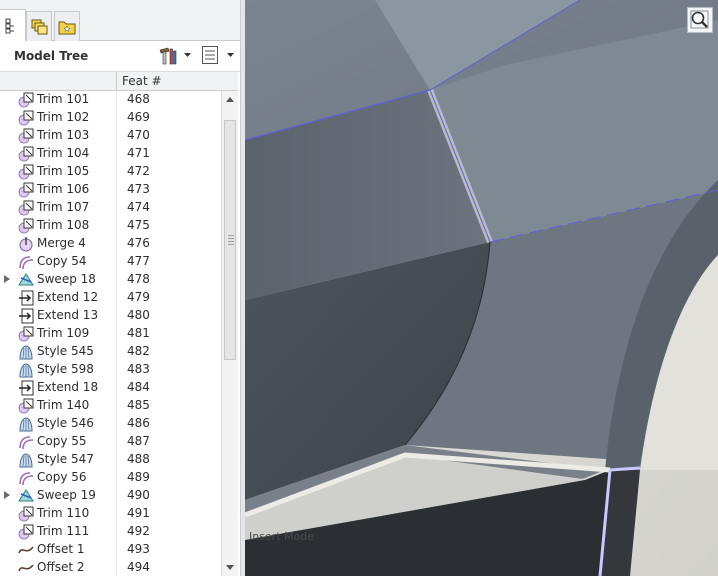 Image resolution: width=718 pixels, height=576 pixels. Describe the element at coordinates (110, 136) in the screenshot. I see `tree-row: Trim 103 470` at that location.